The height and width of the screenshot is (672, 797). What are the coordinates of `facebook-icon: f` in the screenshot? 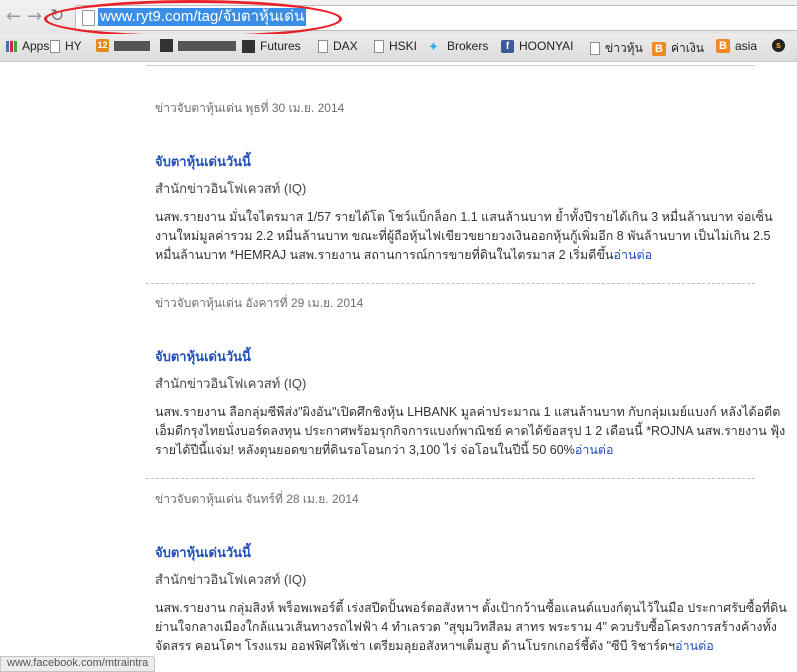 It's located at (507, 46).